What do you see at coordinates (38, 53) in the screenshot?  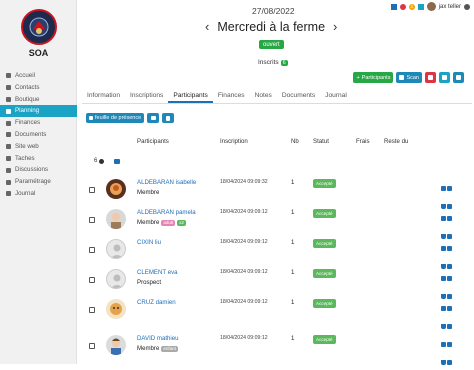 I see `org-name: SOA` at bounding box center [38, 53].